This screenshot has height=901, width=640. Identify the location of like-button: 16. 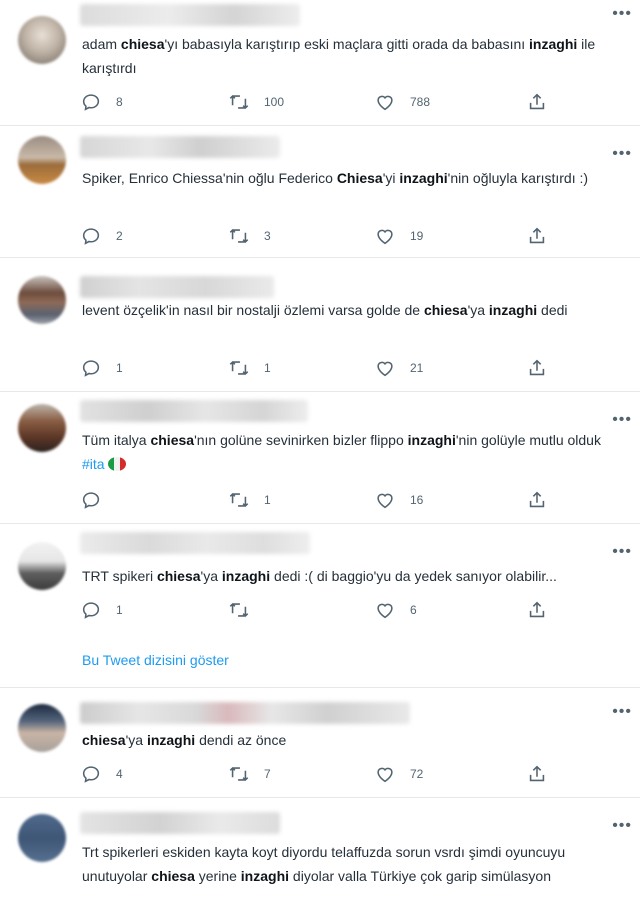
(398, 500).